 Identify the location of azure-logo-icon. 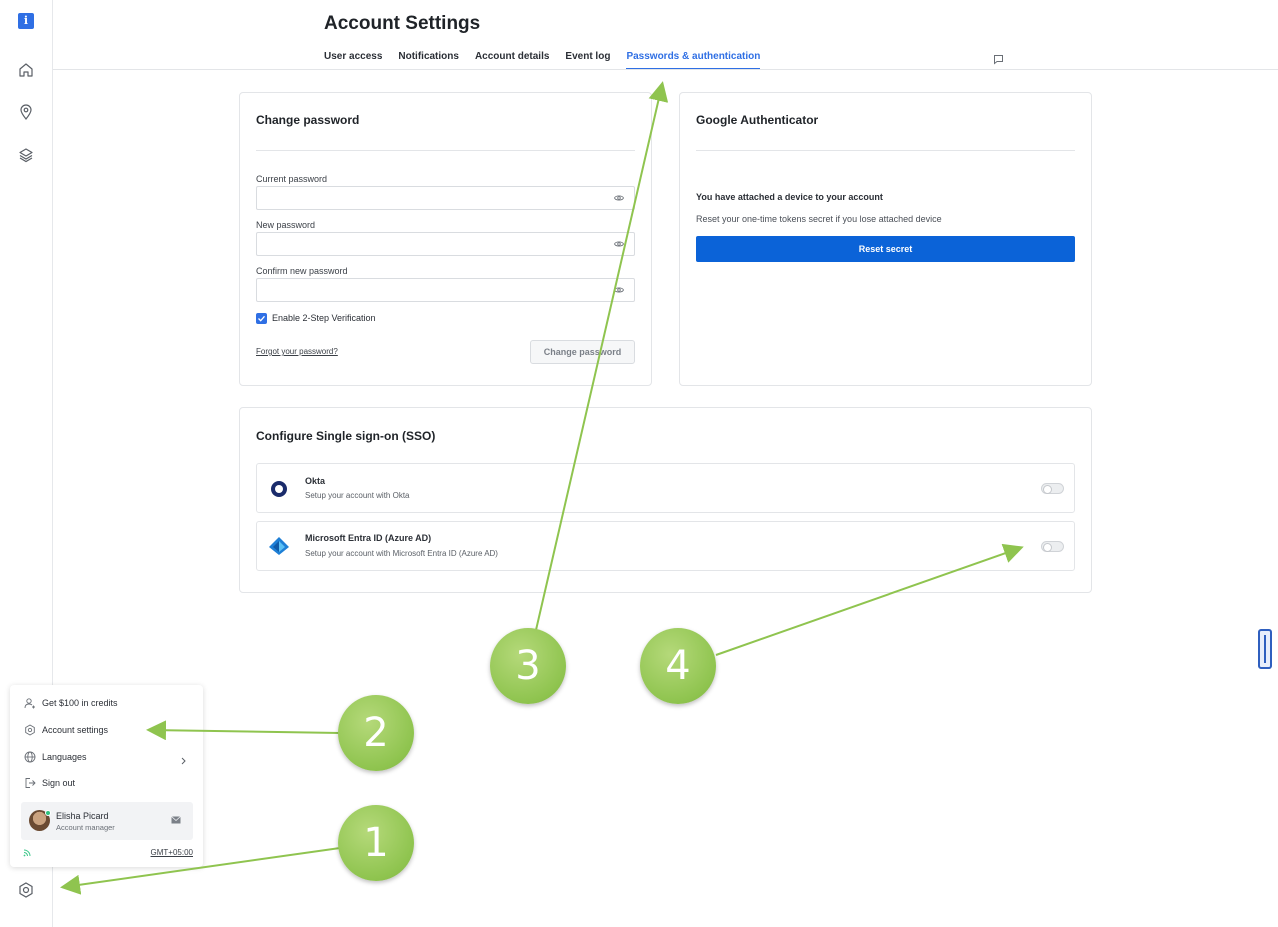
(279, 546).